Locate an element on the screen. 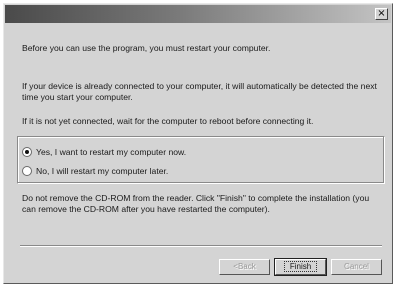 This screenshot has height=287, width=396. close-icon: × is located at coordinates (381, 13).